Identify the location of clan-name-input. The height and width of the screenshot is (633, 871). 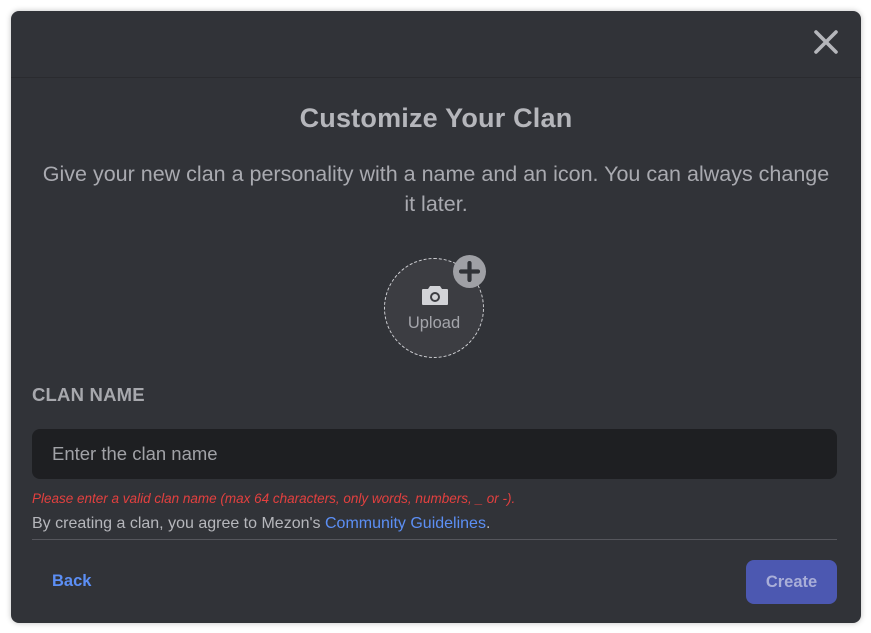
(434, 454).